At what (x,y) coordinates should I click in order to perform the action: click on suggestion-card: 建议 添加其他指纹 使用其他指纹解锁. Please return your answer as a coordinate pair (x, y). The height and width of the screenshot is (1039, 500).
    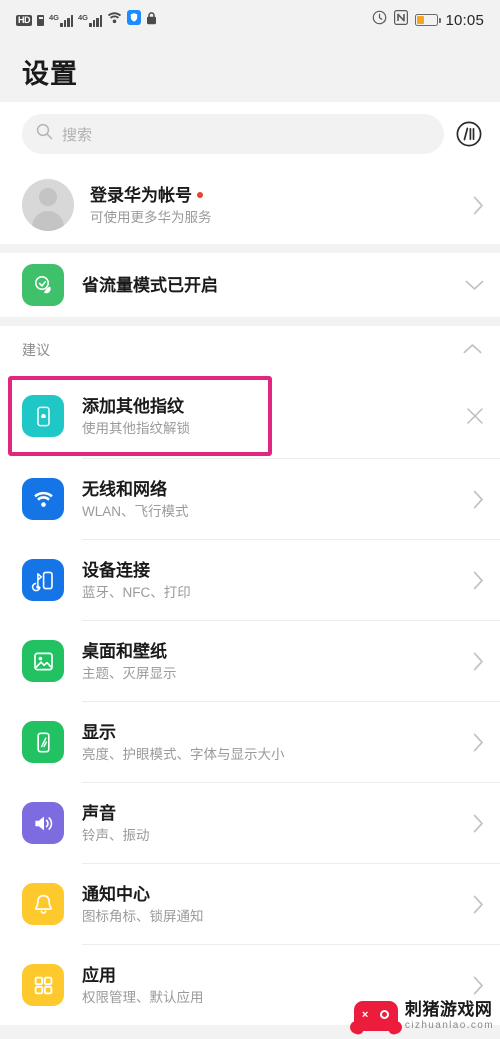
    Looking at the image, I should click on (250, 392).